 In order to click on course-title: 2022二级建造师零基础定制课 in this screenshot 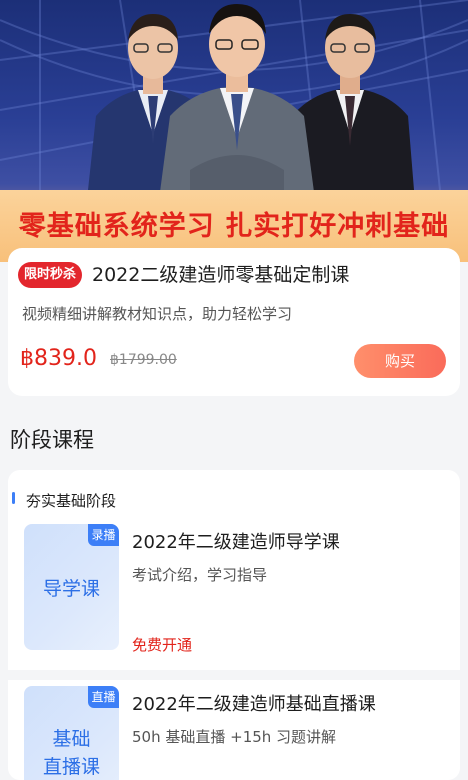, I will do `click(221, 275)`.